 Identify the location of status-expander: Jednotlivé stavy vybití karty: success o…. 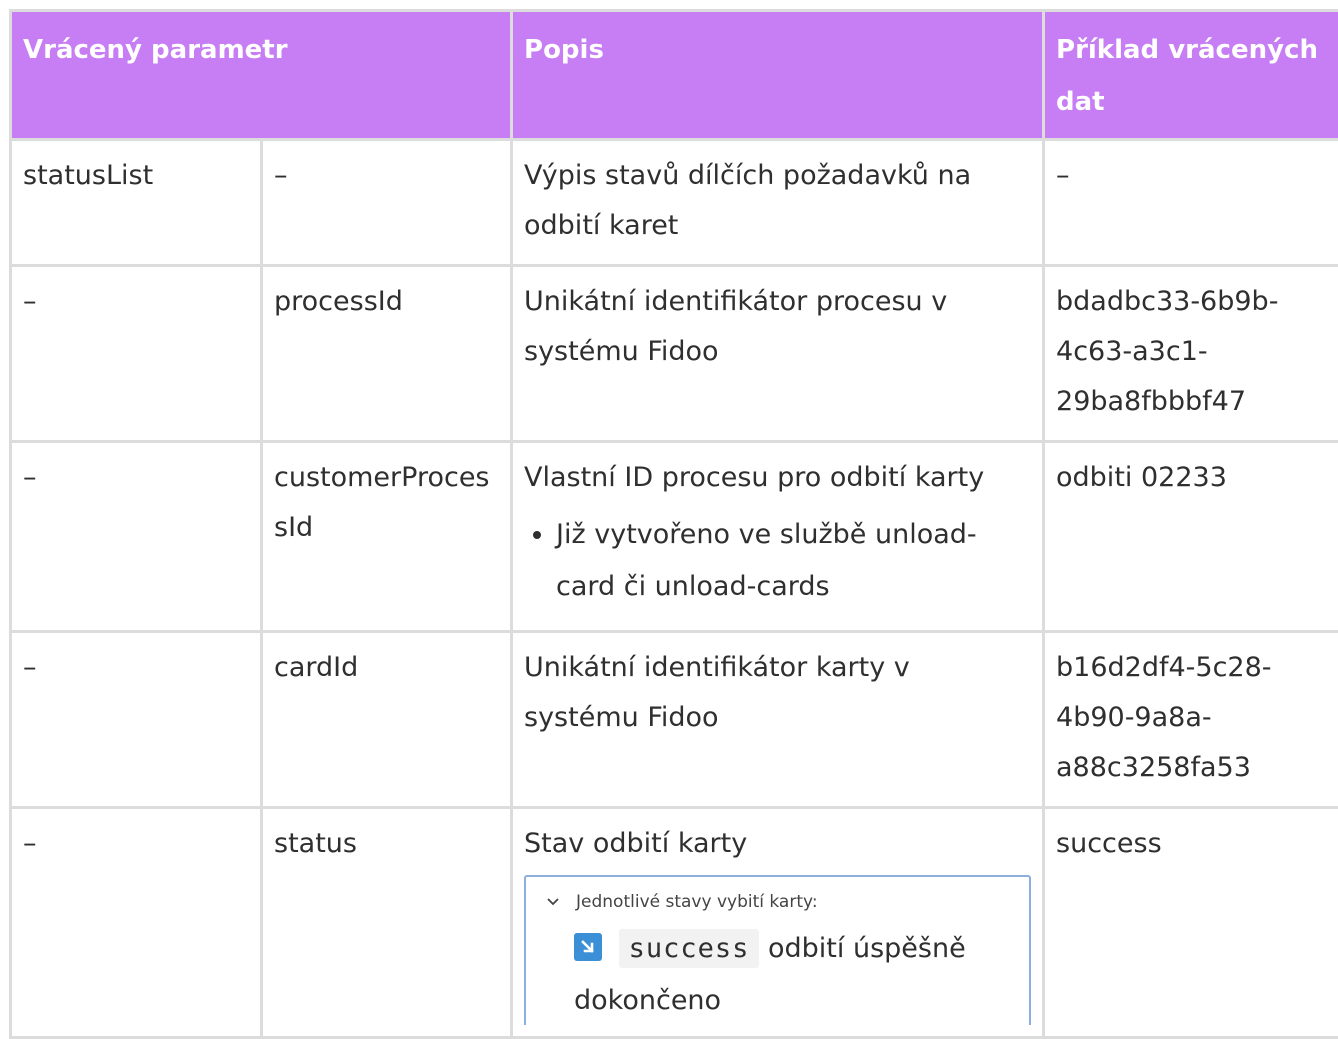
(777, 950).